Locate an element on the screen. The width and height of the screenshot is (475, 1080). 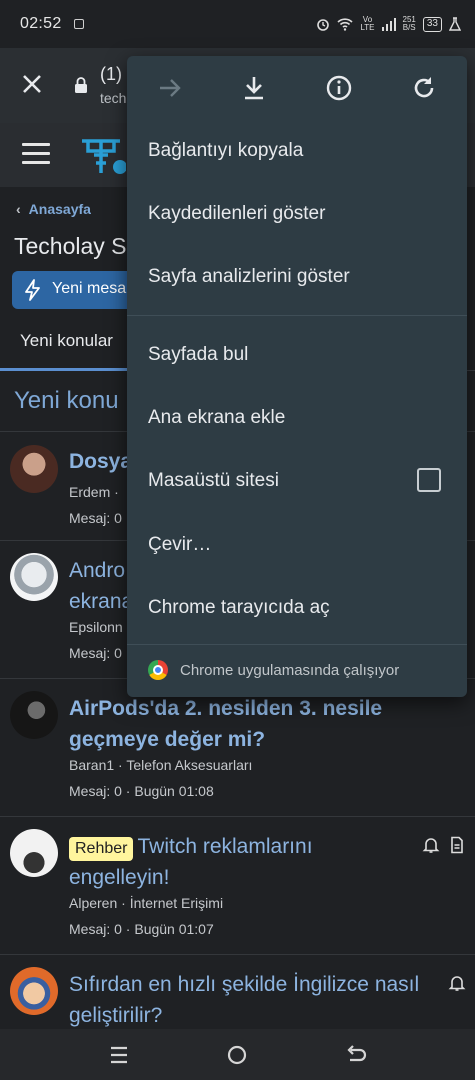
forward-icon is located at coordinates (170, 88).